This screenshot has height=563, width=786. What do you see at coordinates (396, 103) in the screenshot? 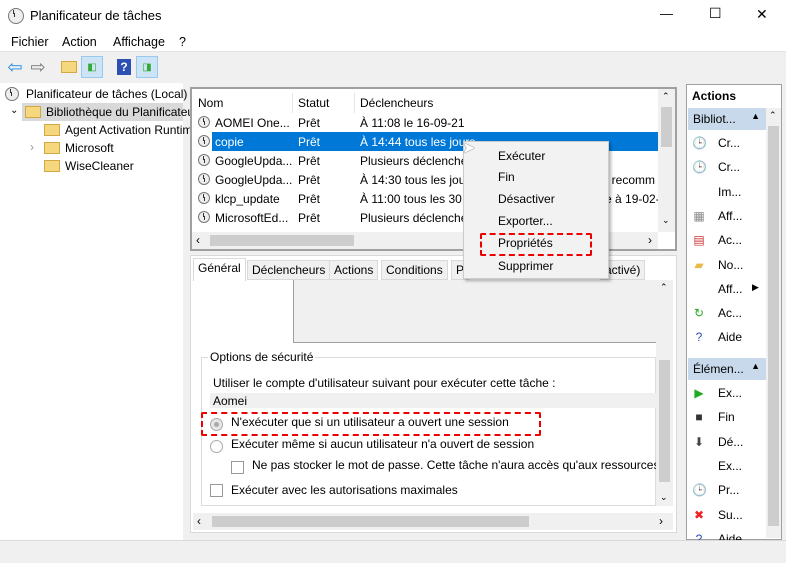
I see `column-header-declencheurs: Déclencheurs` at bounding box center [396, 103].